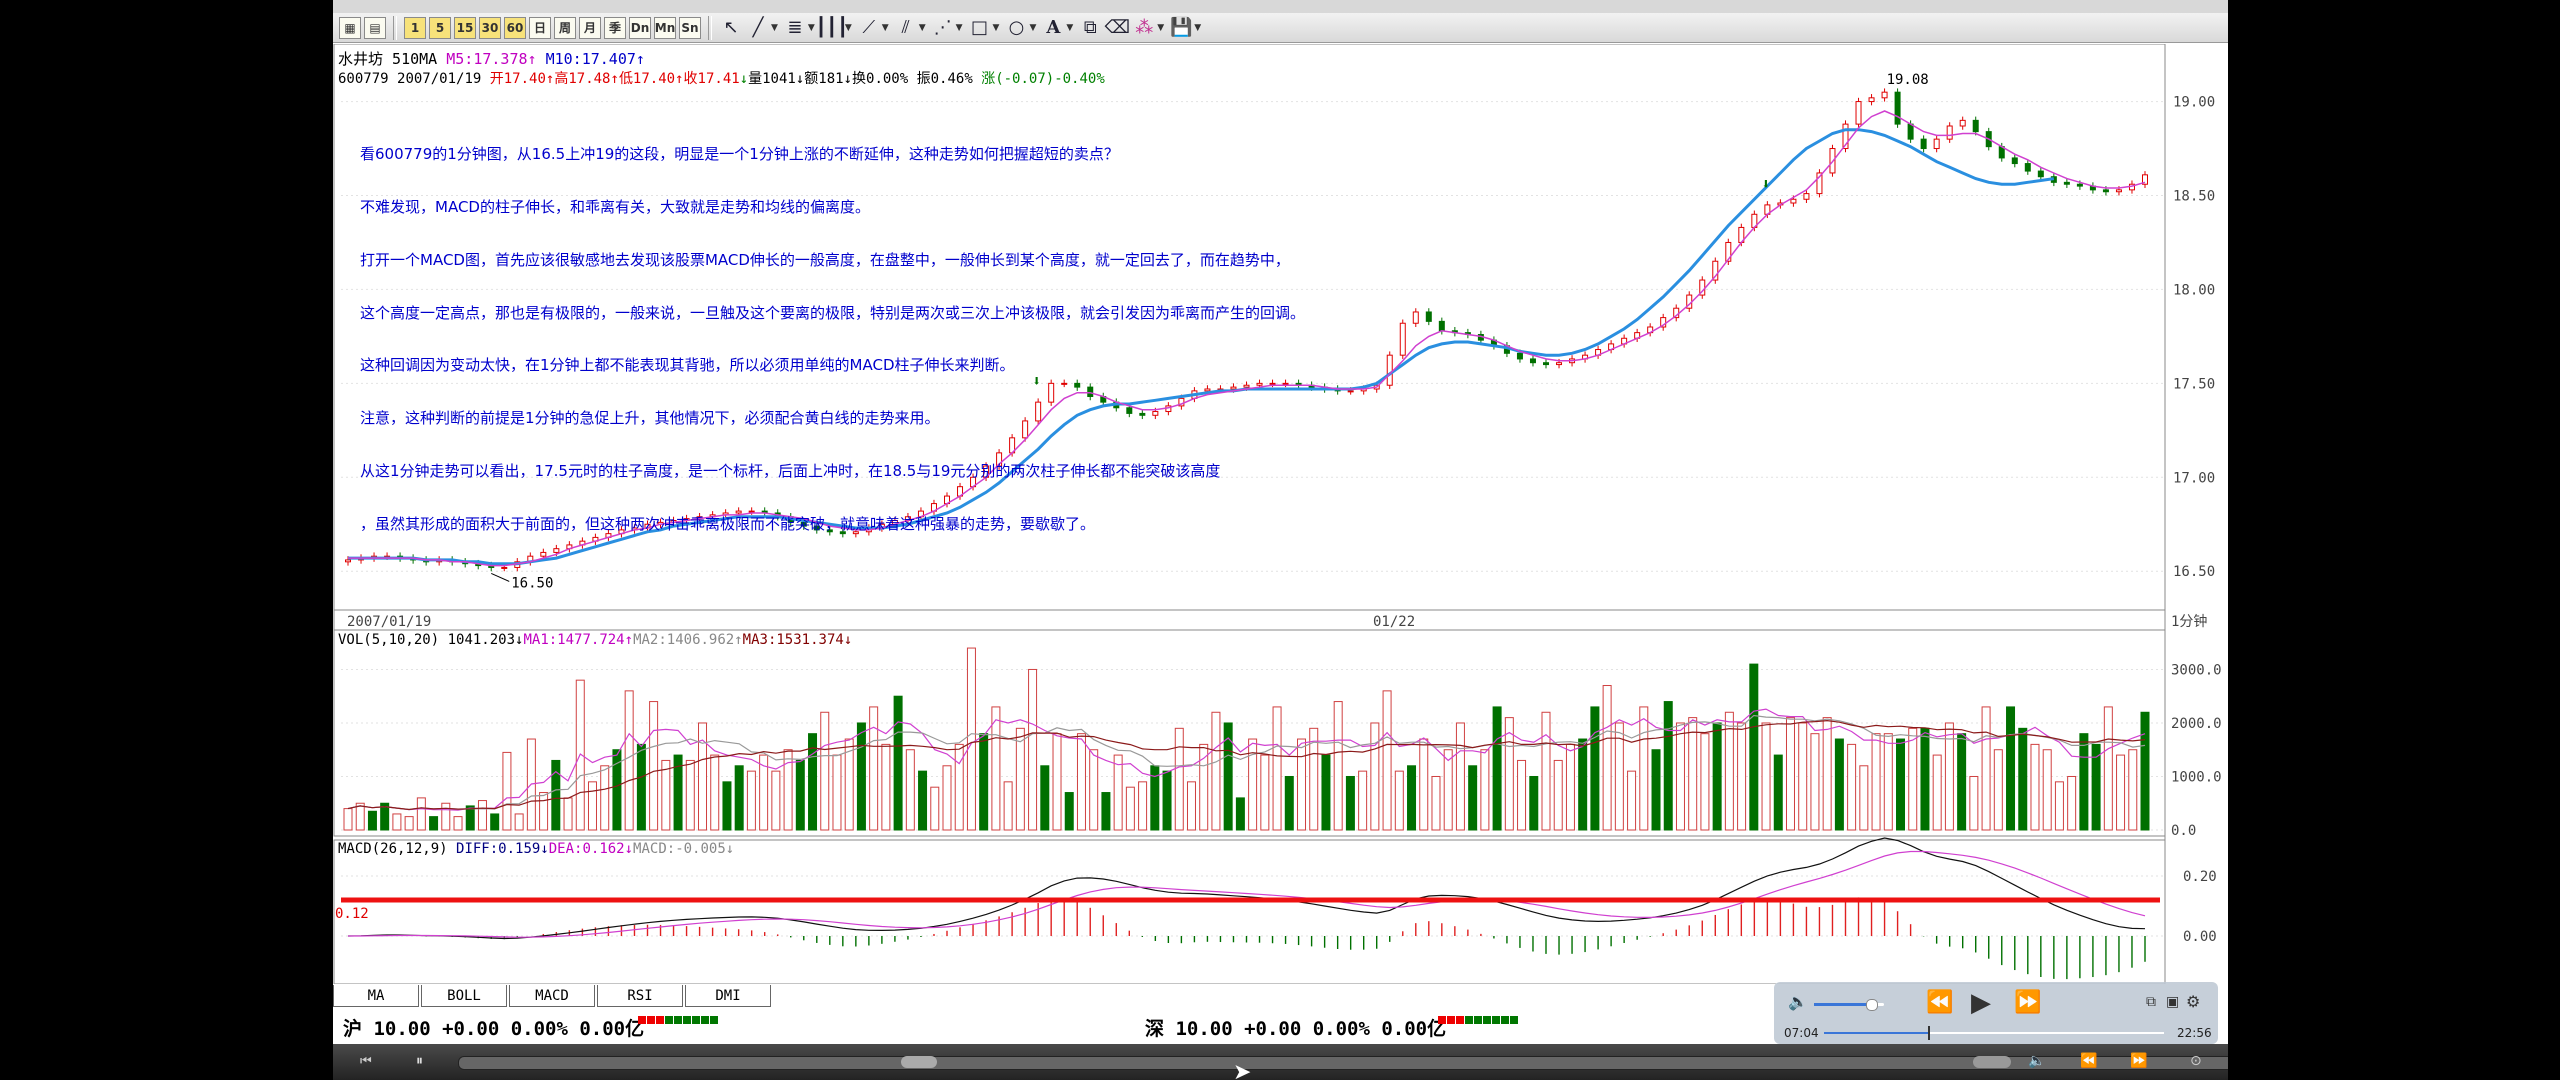 The height and width of the screenshot is (1080, 2560). What do you see at coordinates (848, 640) in the screenshot?
I see `down-arrow-icon: ↓` at bounding box center [848, 640].